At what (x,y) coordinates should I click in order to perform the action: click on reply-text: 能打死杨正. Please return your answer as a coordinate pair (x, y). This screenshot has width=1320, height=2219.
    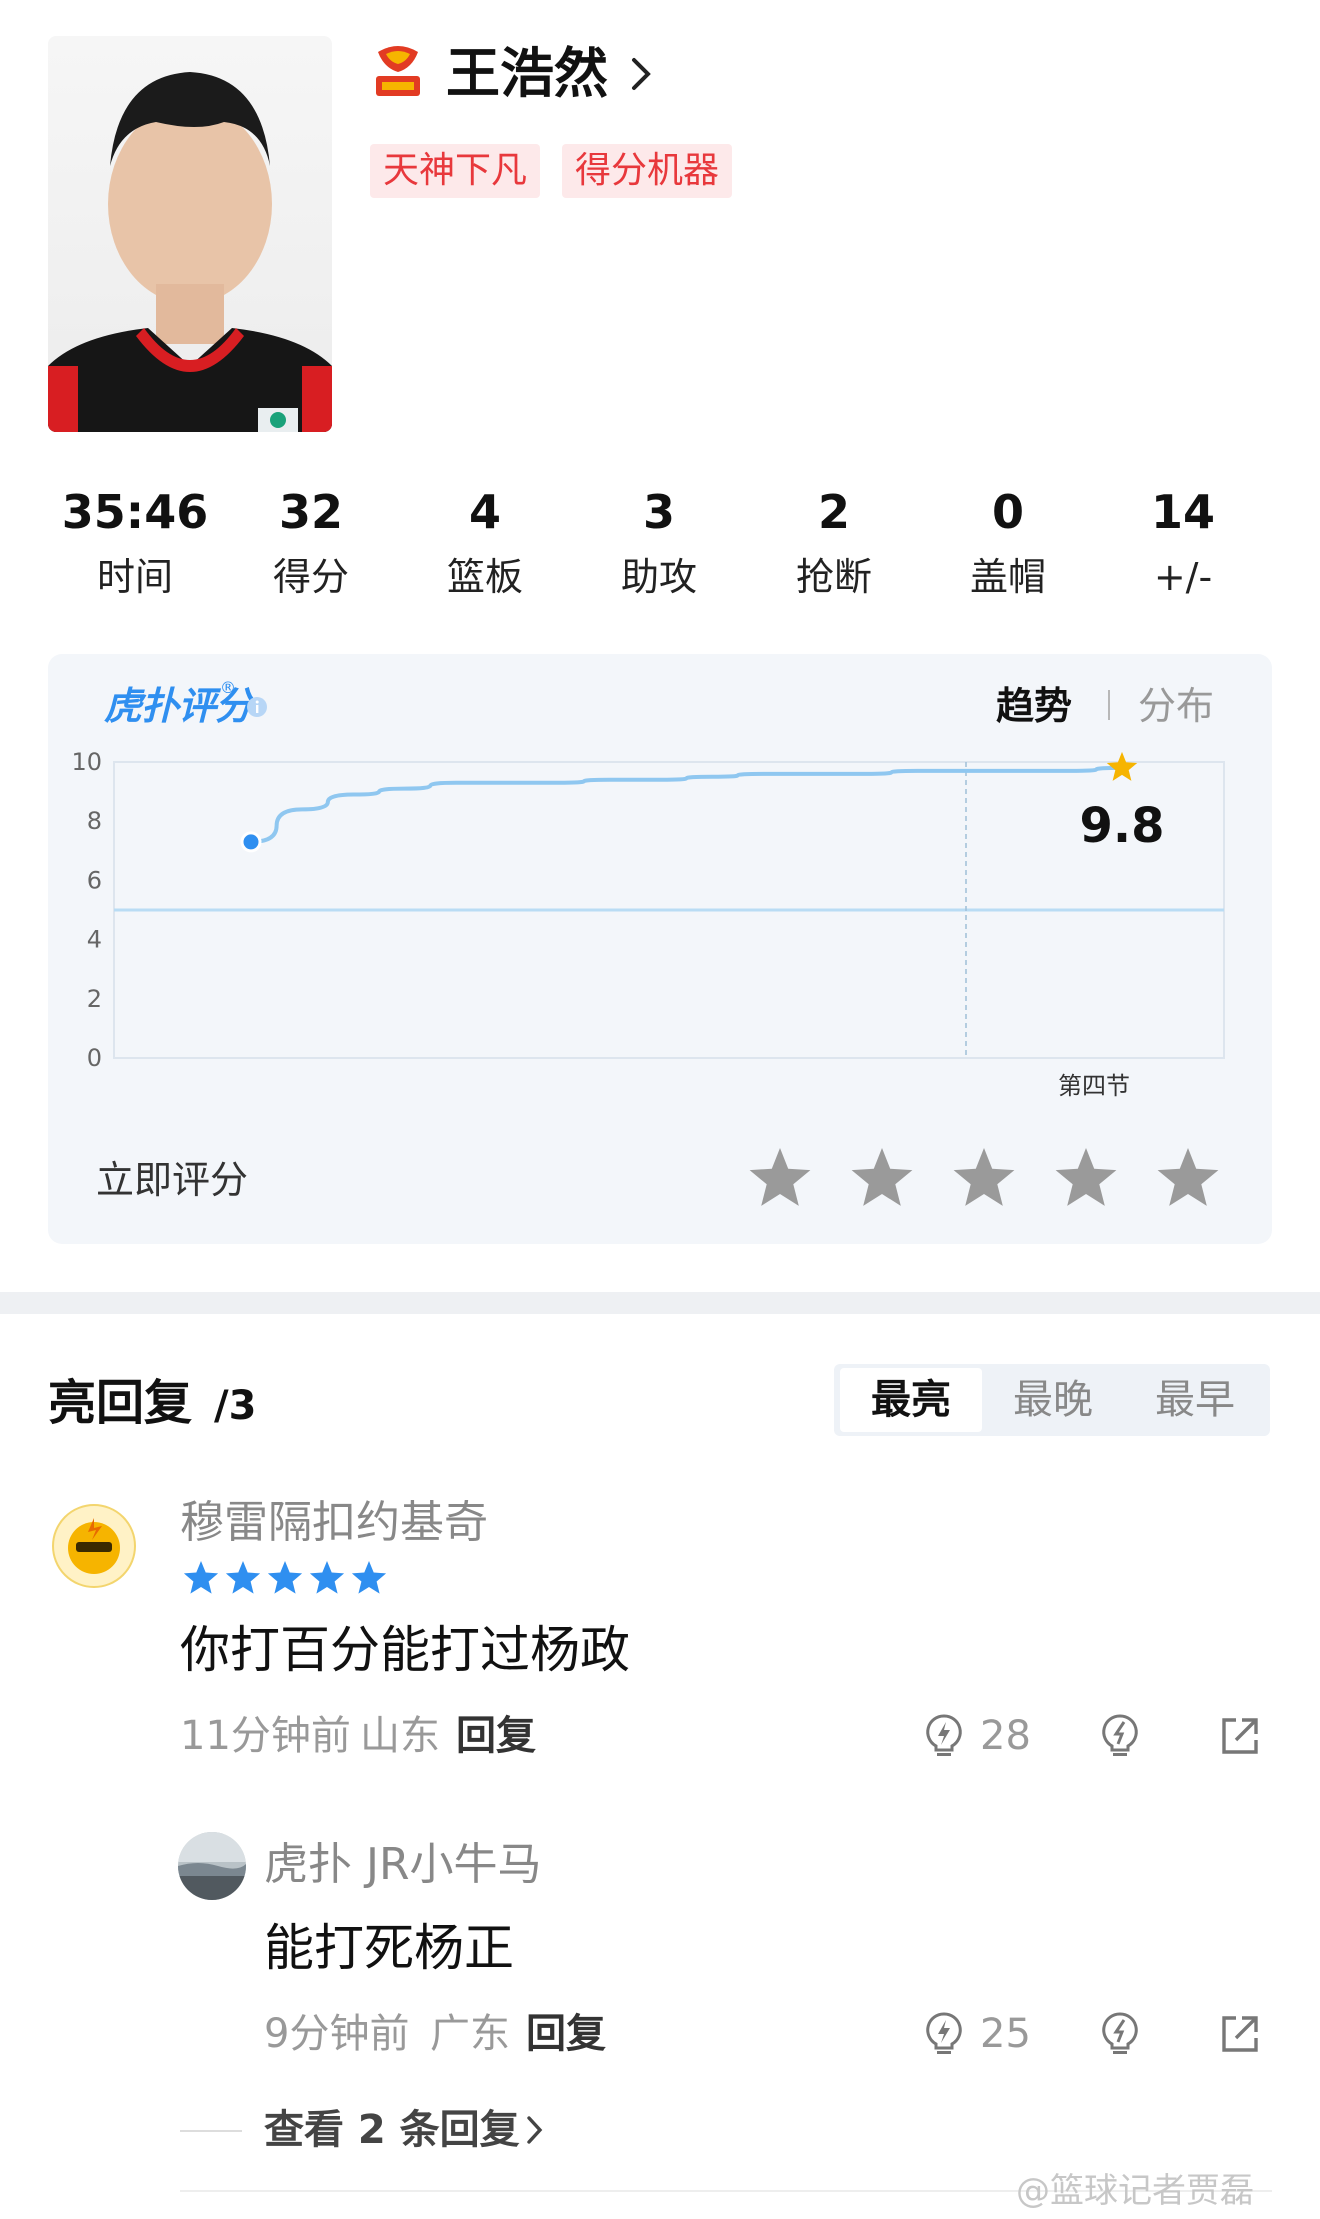
    Looking at the image, I should click on (389, 1948).